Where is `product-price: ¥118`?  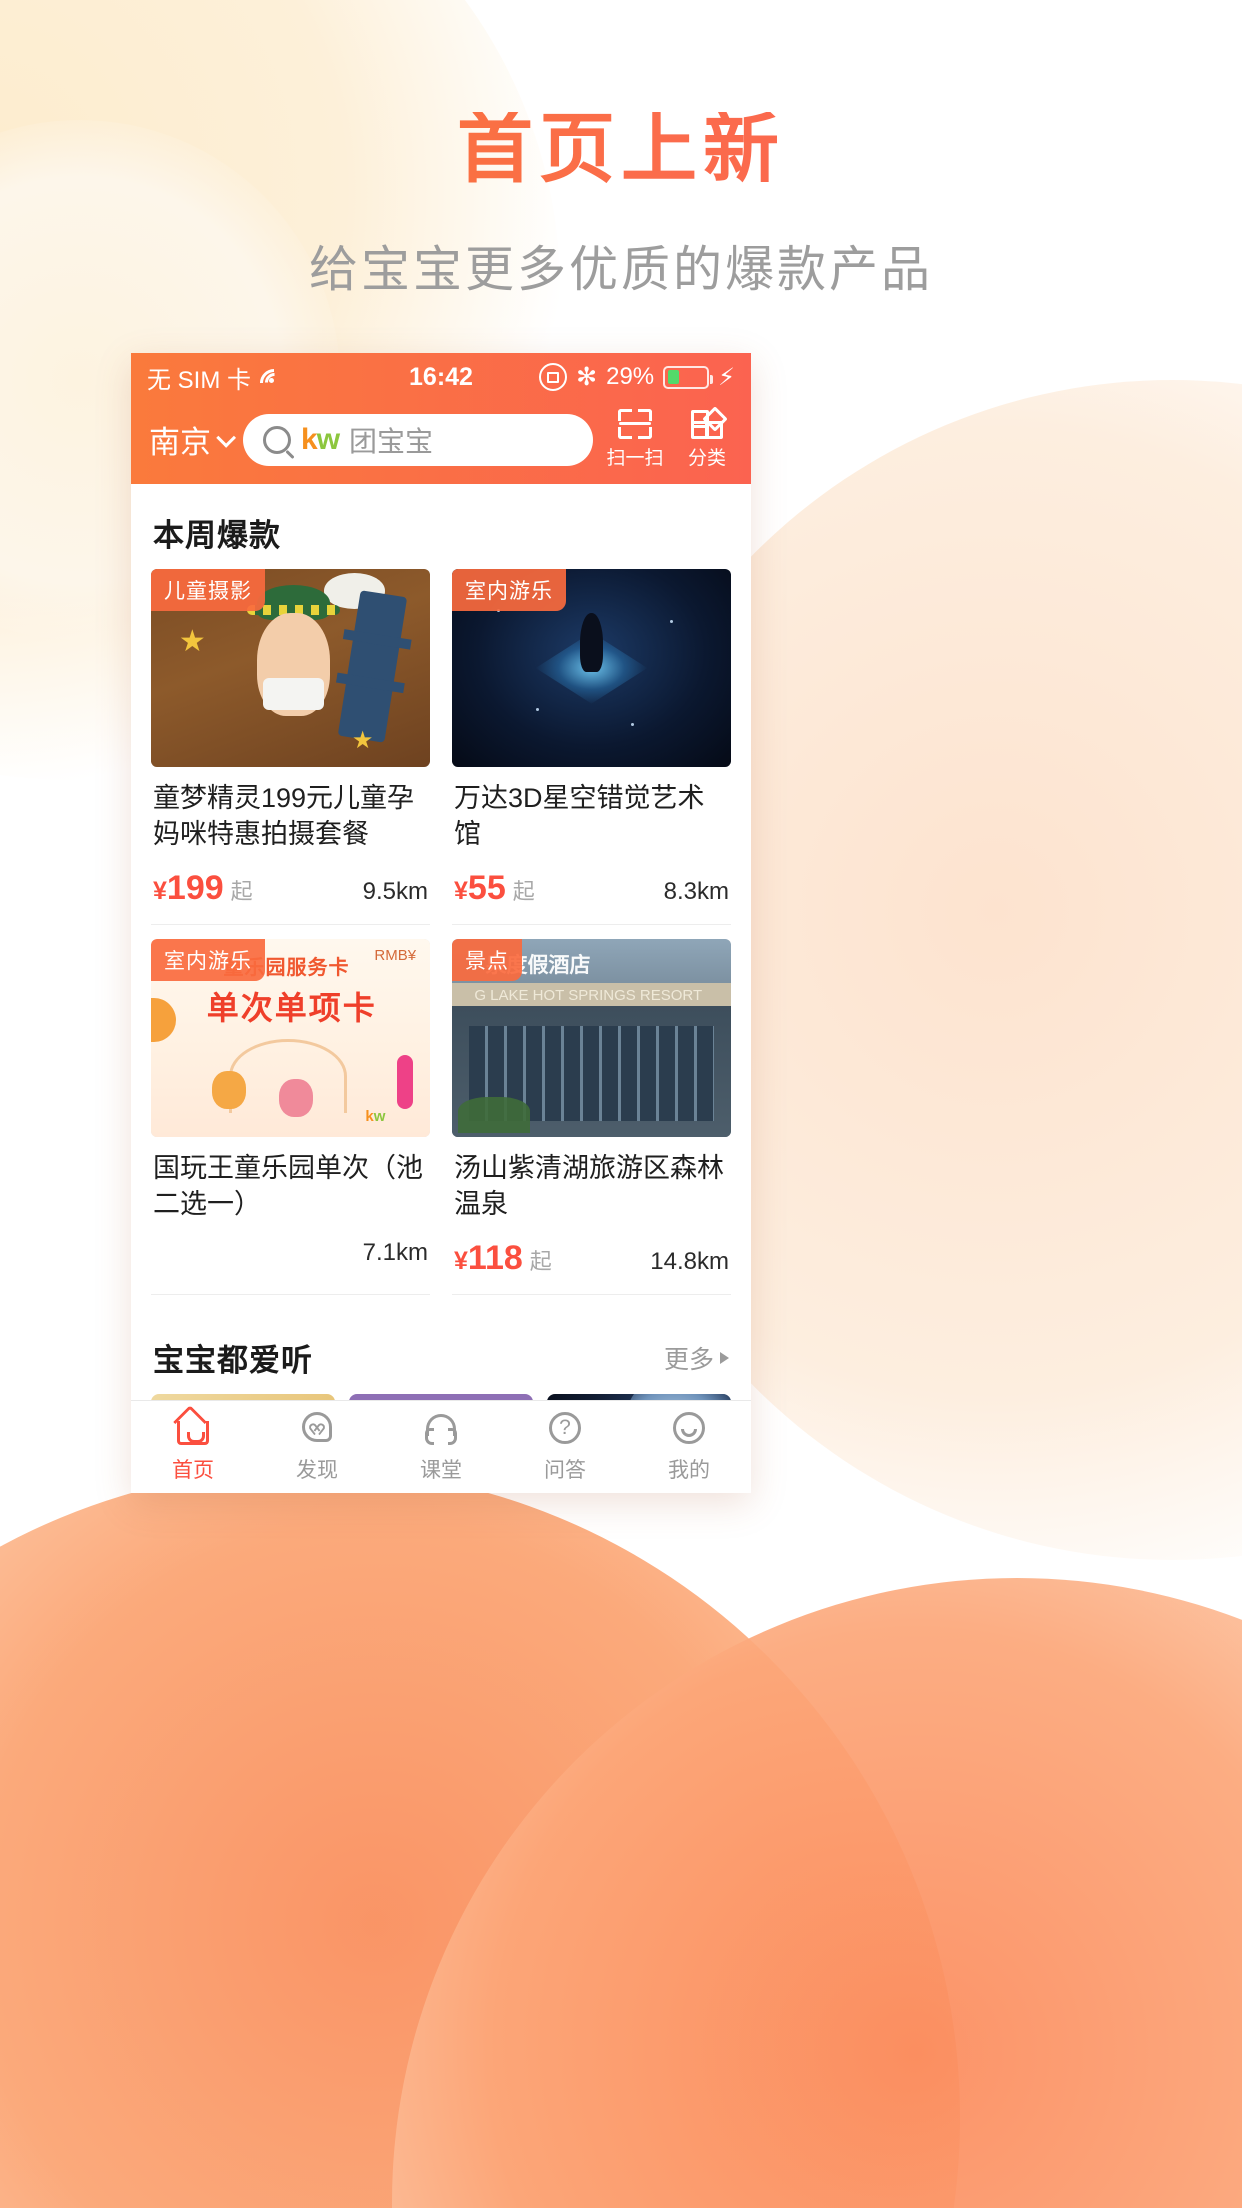
product-price: ¥118 is located at coordinates (488, 1258).